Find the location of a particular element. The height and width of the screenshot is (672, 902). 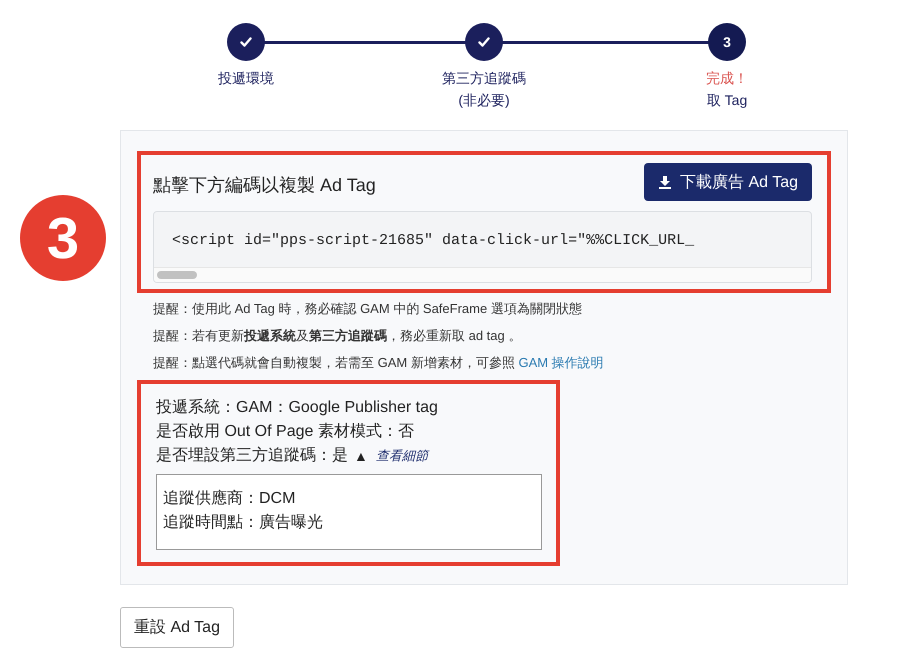

download-icon is located at coordinates (665, 182).